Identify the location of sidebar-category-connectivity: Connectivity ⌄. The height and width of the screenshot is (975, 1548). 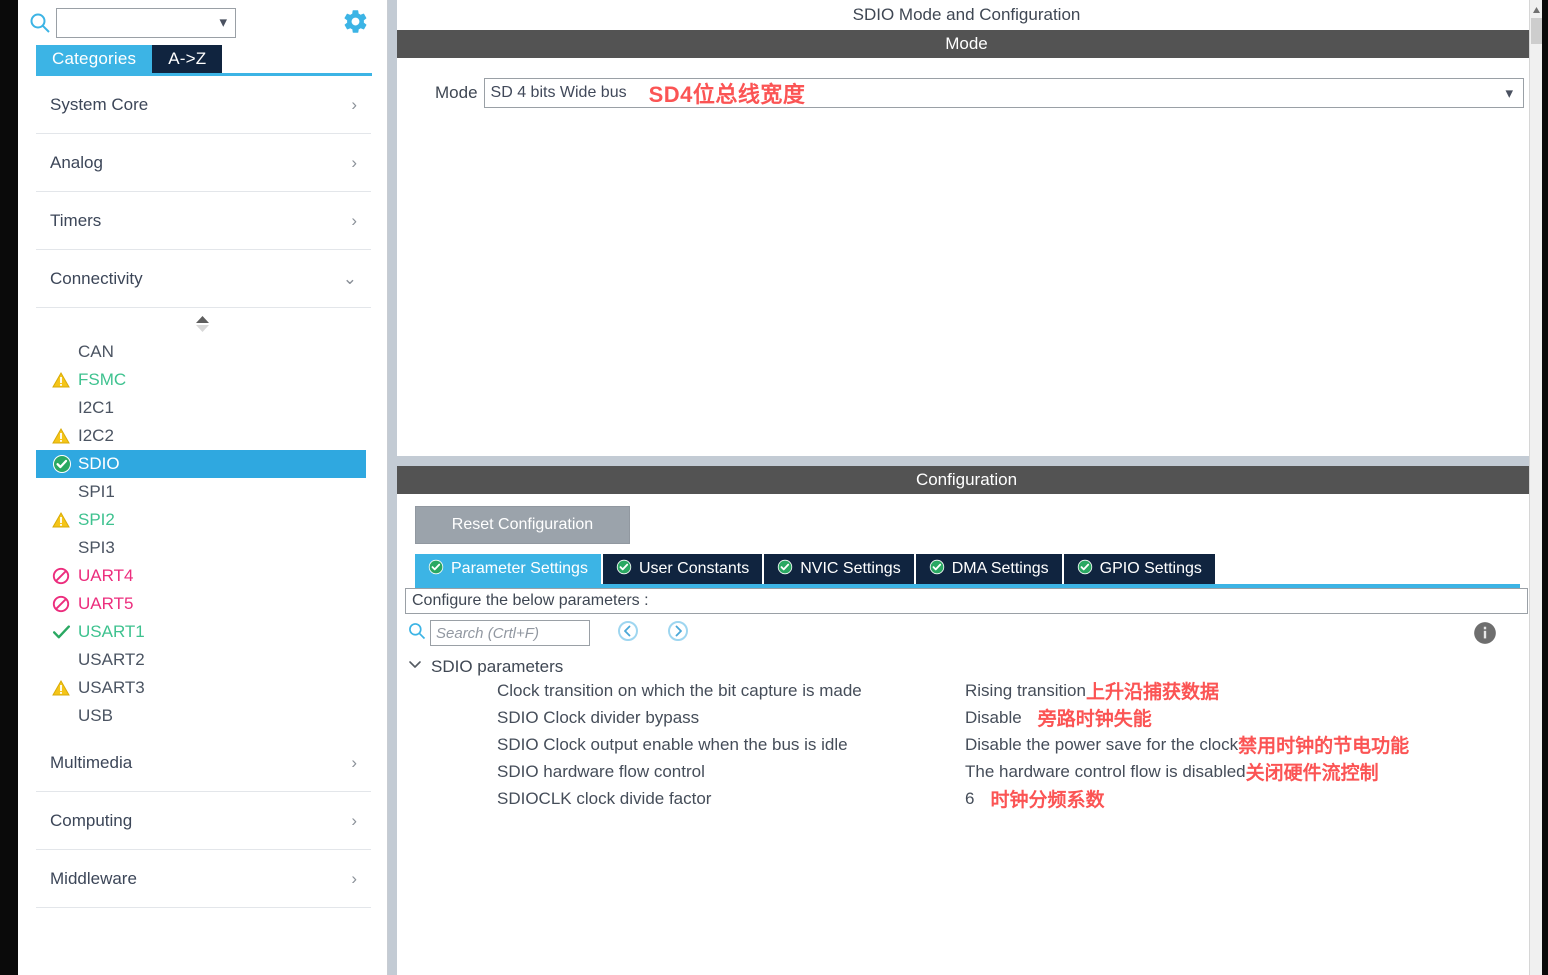
(203, 279).